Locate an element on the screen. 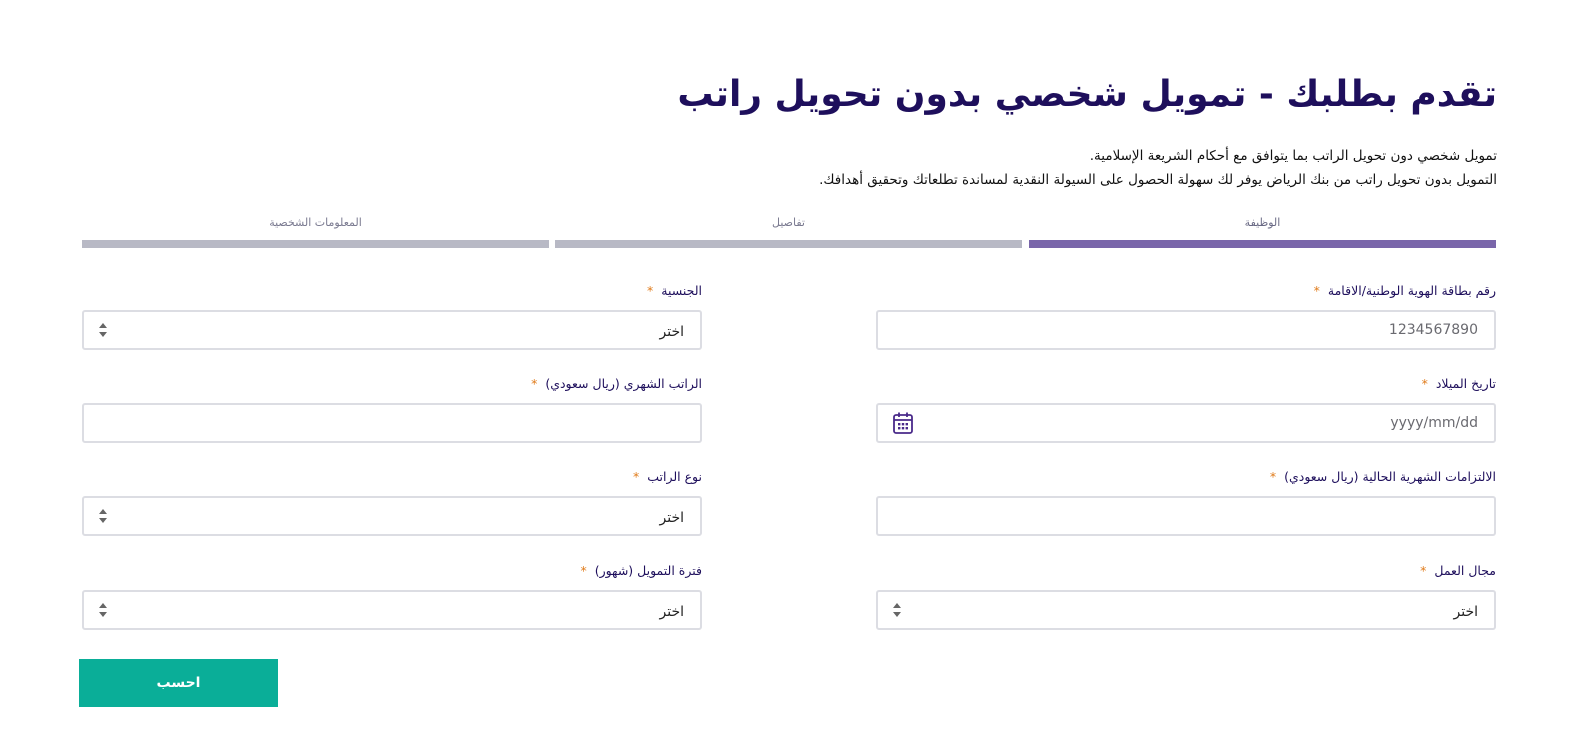 The image size is (1573, 731). nationality-field-group: الجنسية * اختر is located at coordinates (392, 315).